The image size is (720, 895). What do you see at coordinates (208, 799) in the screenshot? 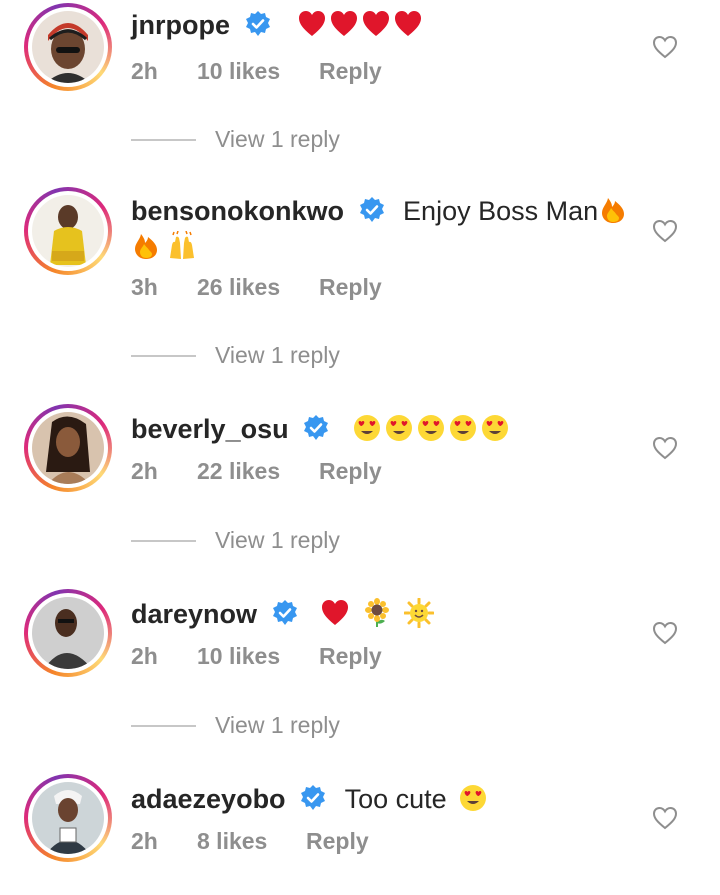
I see `username: adaezeyobo` at bounding box center [208, 799].